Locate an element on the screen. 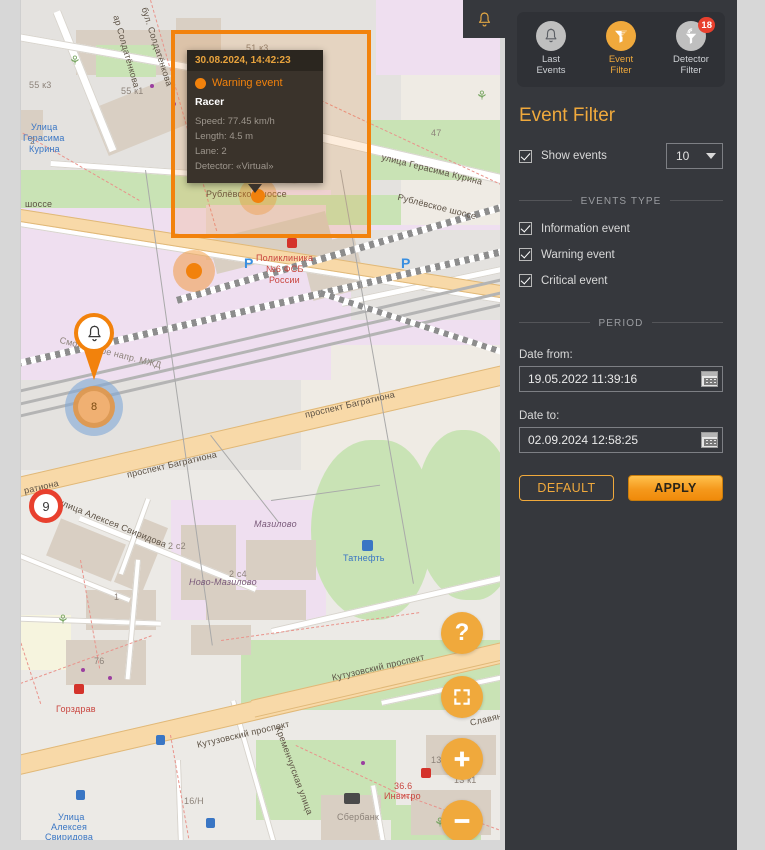 The width and height of the screenshot is (765, 850). tab-last-events: Last Events is located at coordinates (551, 48).